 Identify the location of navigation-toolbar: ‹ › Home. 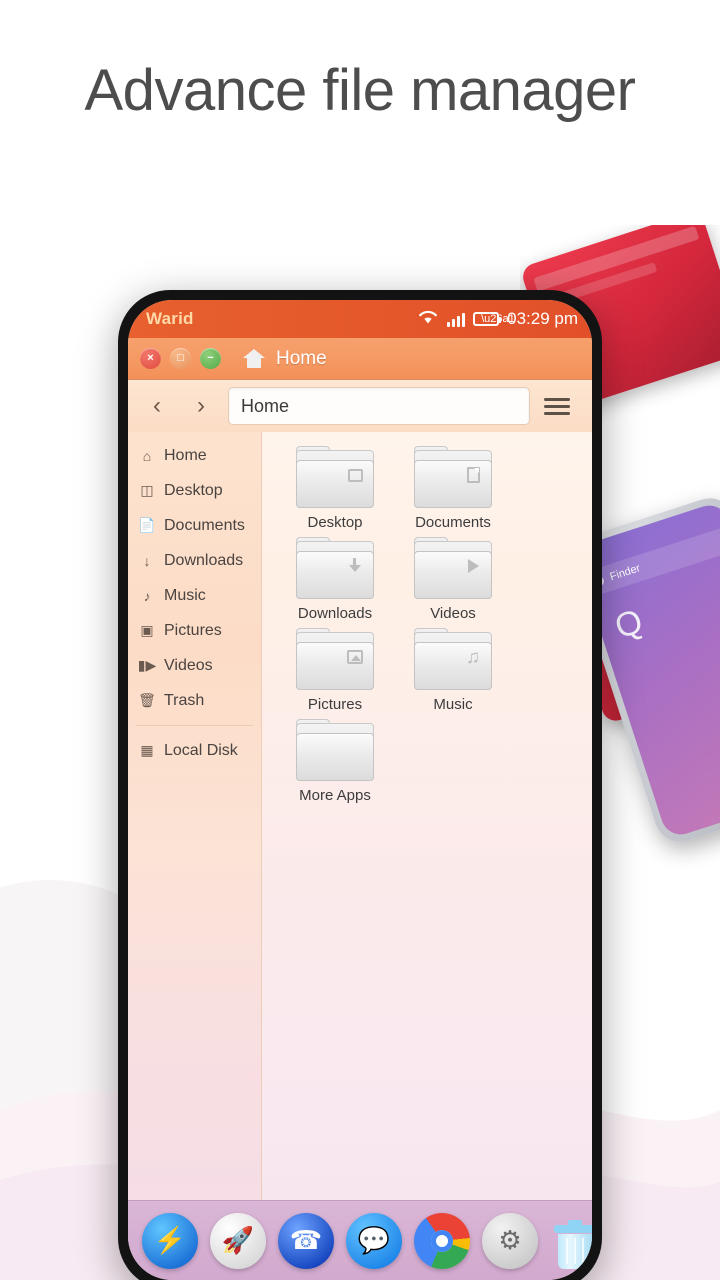
(360, 406).